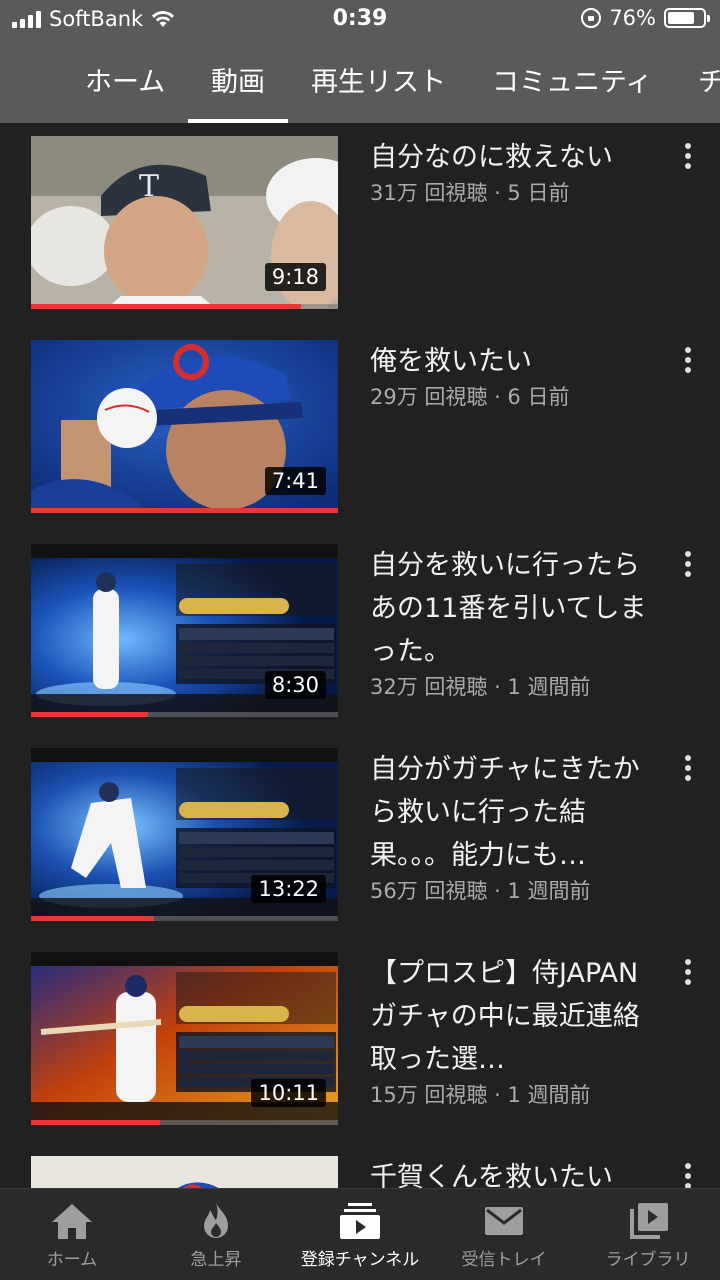  I want to click on video-thumbnail: 7:41, so click(184, 426).